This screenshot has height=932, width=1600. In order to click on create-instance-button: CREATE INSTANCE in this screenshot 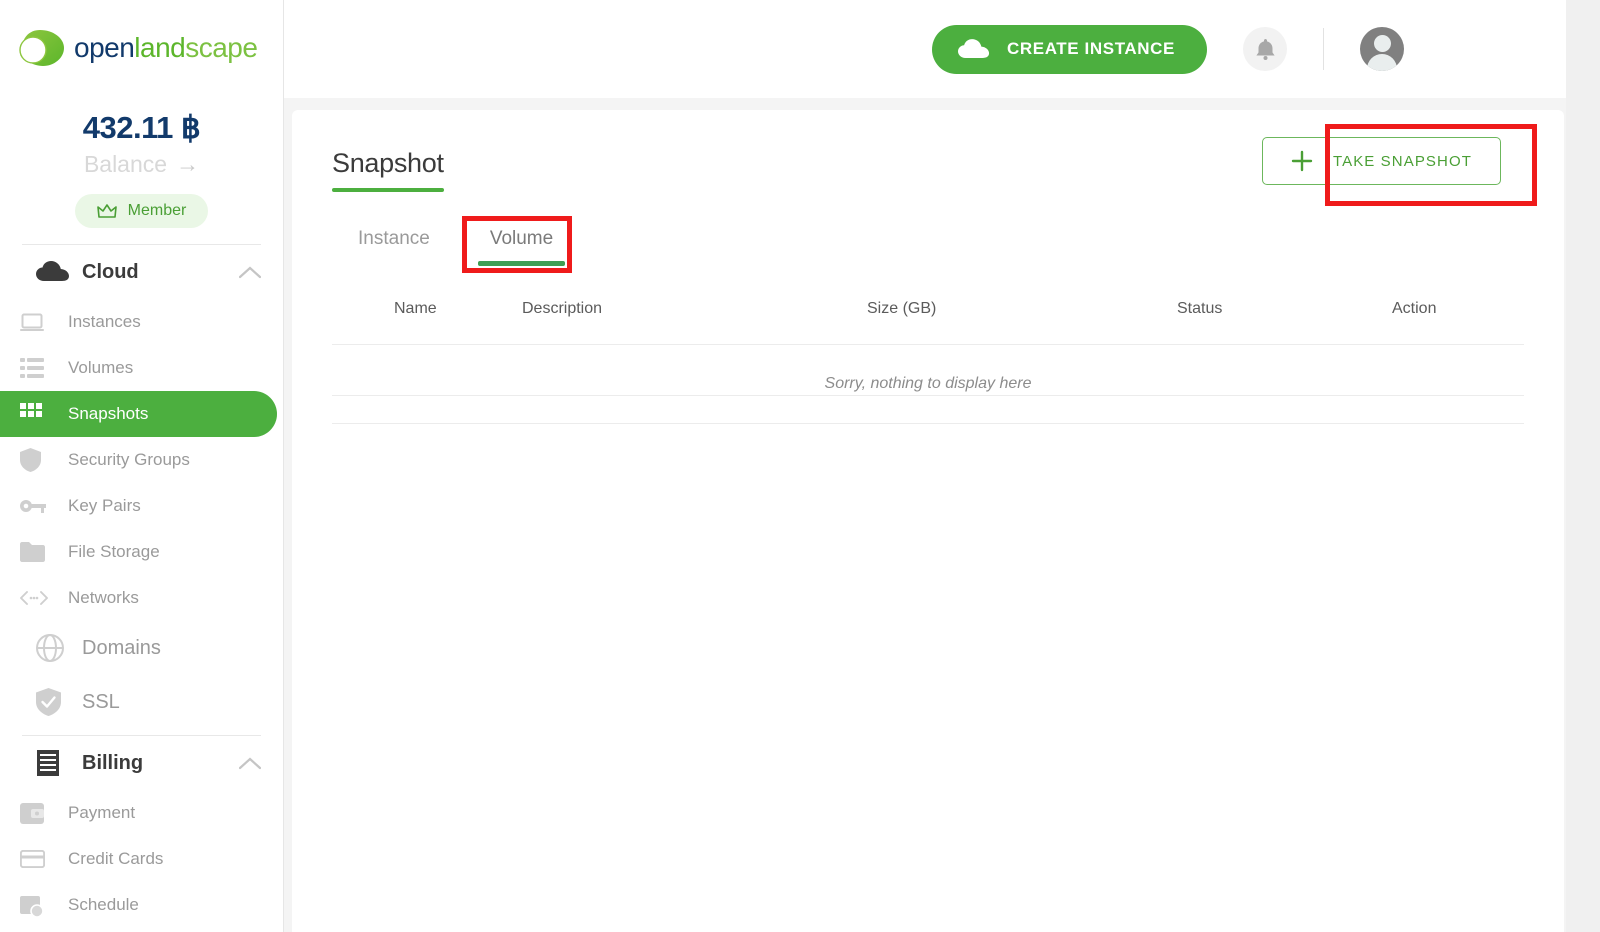, I will do `click(1069, 49)`.